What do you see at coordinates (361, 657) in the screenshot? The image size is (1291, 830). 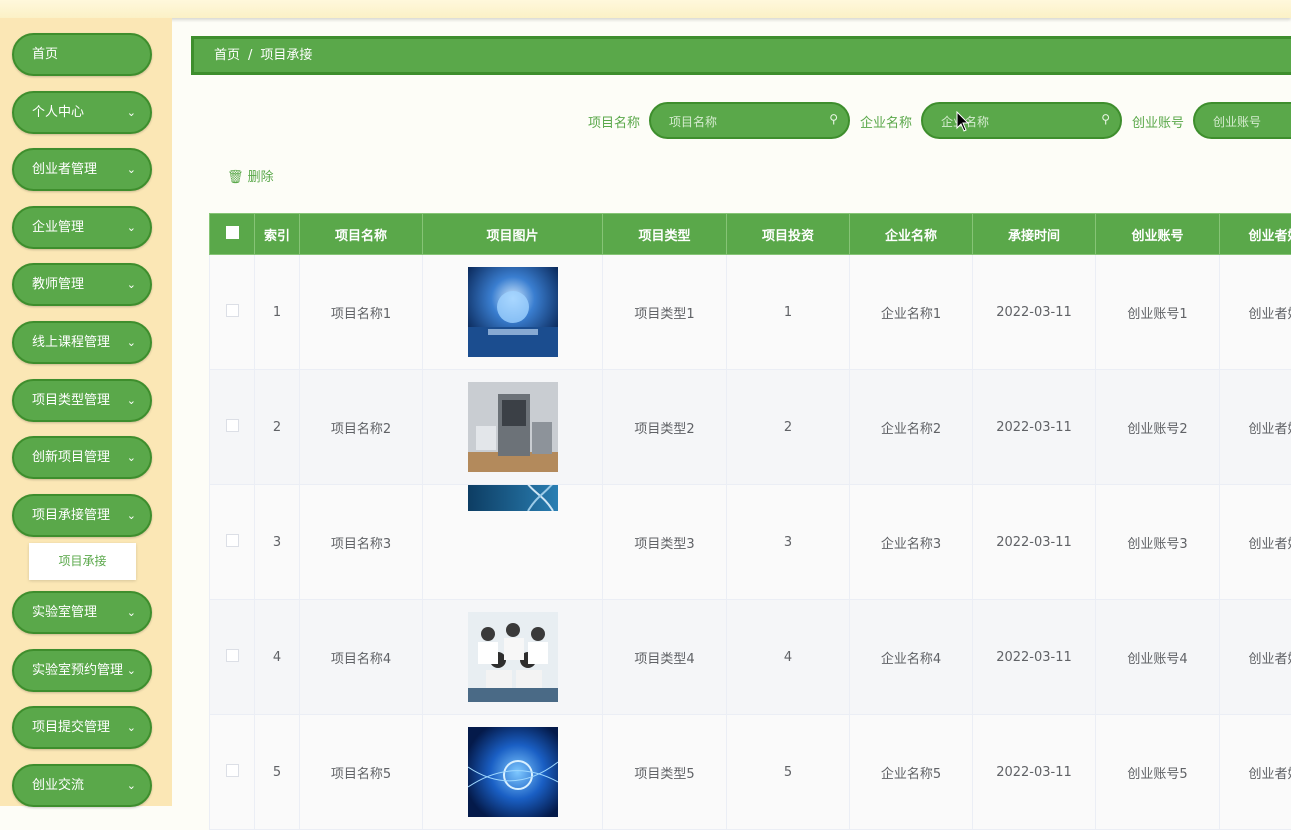 I see `cell-project-name: 项目名称4` at bounding box center [361, 657].